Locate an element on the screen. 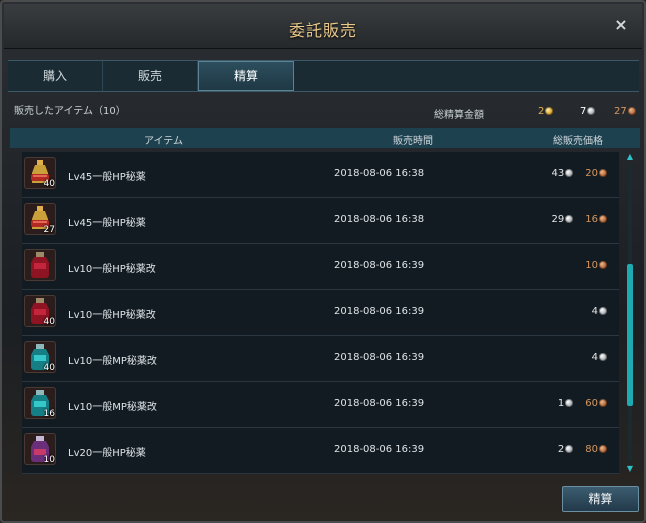 The width and height of the screenshot is (646, 523). tab-sell: 販売 is located at coordinates (150, 76).